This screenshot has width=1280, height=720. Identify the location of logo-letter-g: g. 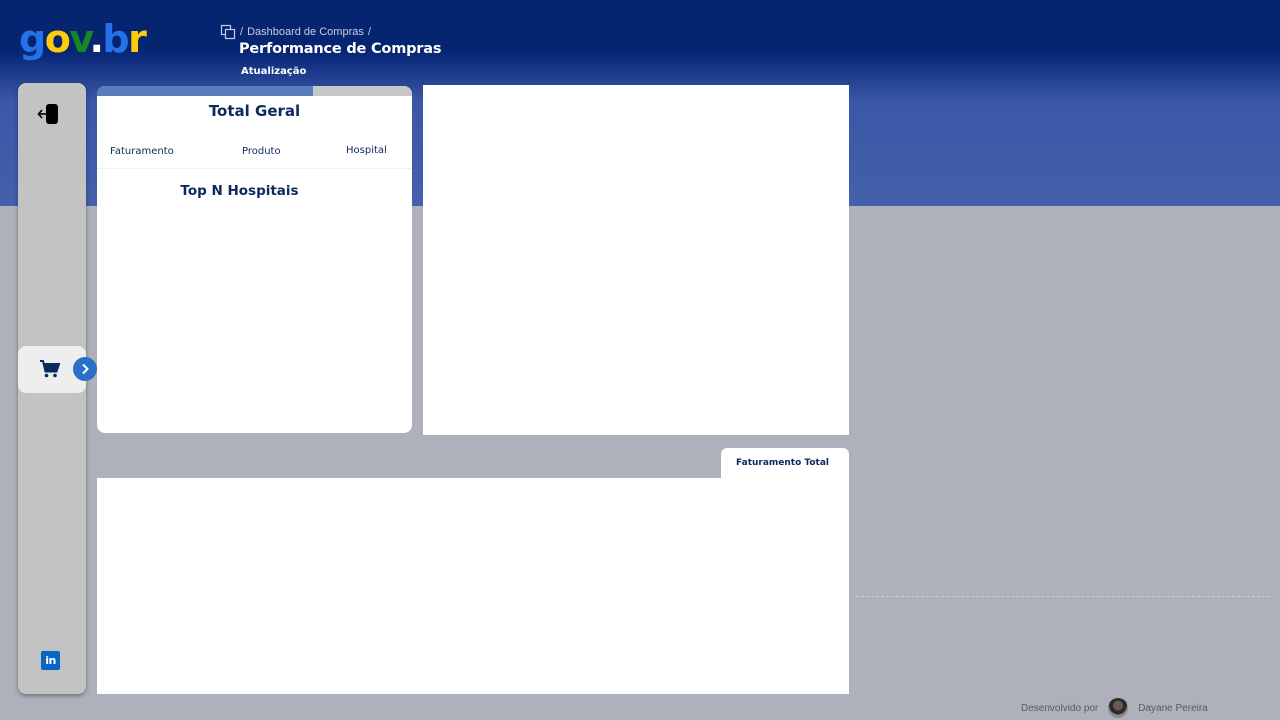
(32, 39).